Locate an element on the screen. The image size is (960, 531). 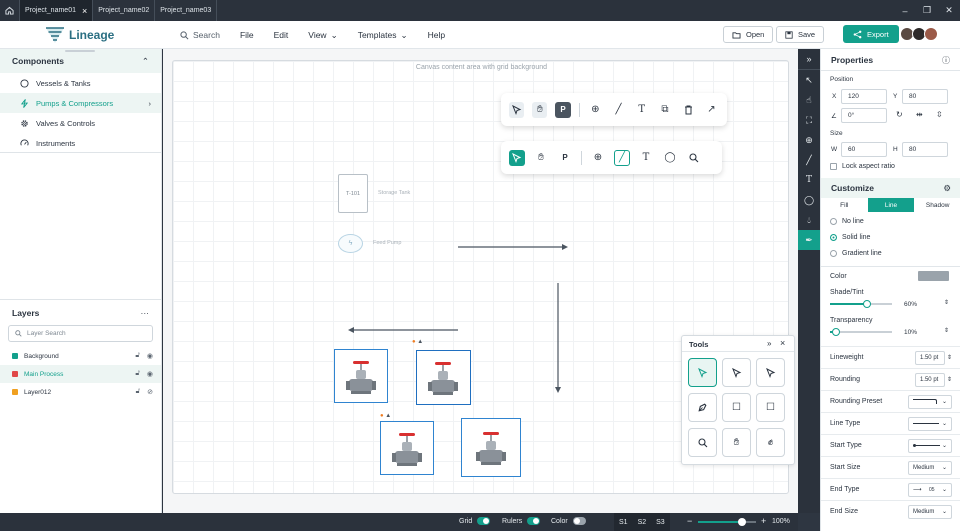
tool-pointer is located at coordinates (702, 372).